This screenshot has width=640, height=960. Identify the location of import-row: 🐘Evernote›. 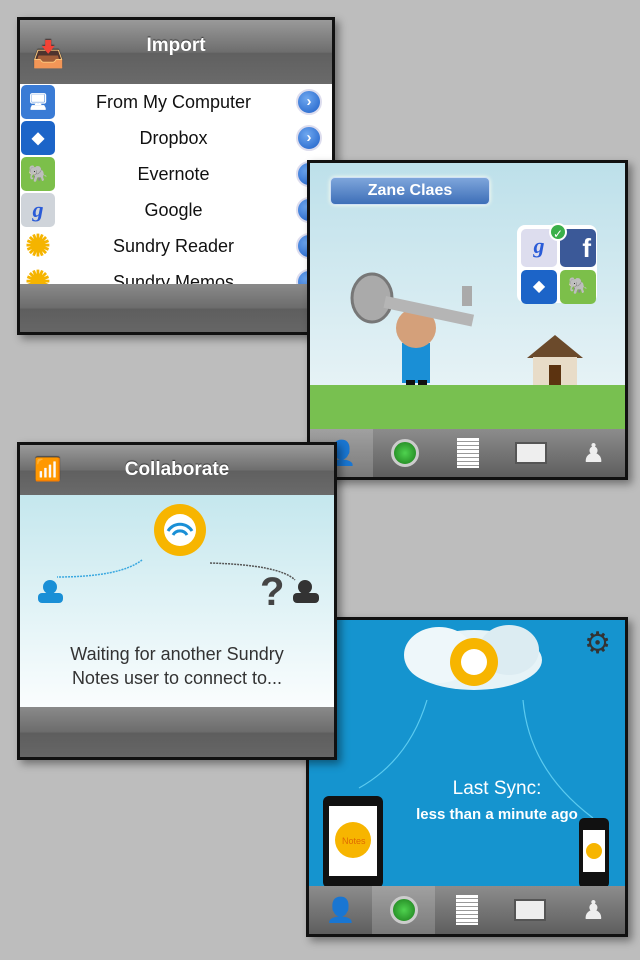
(176, 174).